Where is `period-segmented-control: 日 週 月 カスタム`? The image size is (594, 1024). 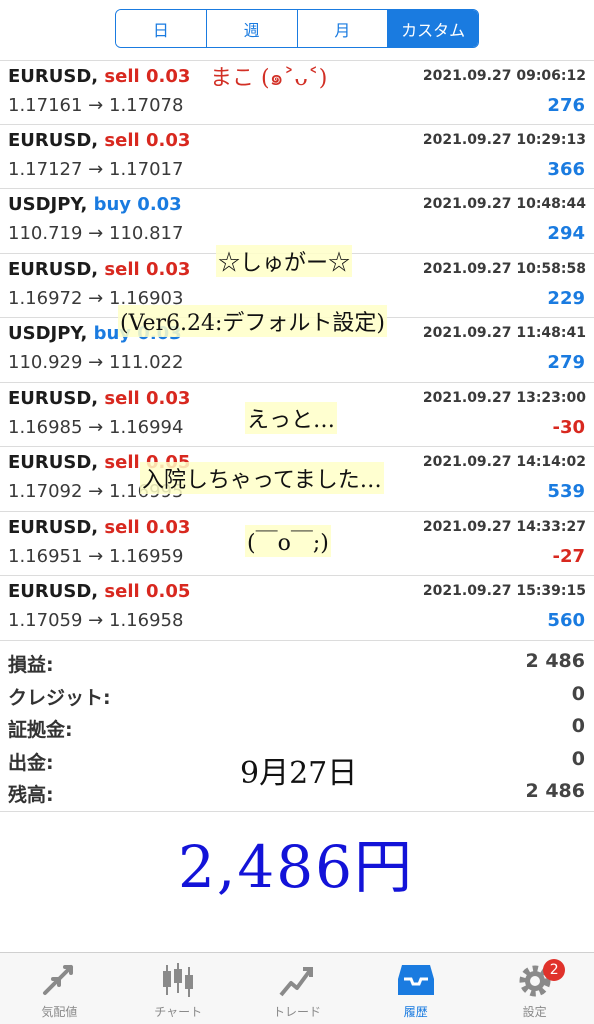 period-segmented-control: 日 週 月 カスタム is located at coordinates (297, 28).